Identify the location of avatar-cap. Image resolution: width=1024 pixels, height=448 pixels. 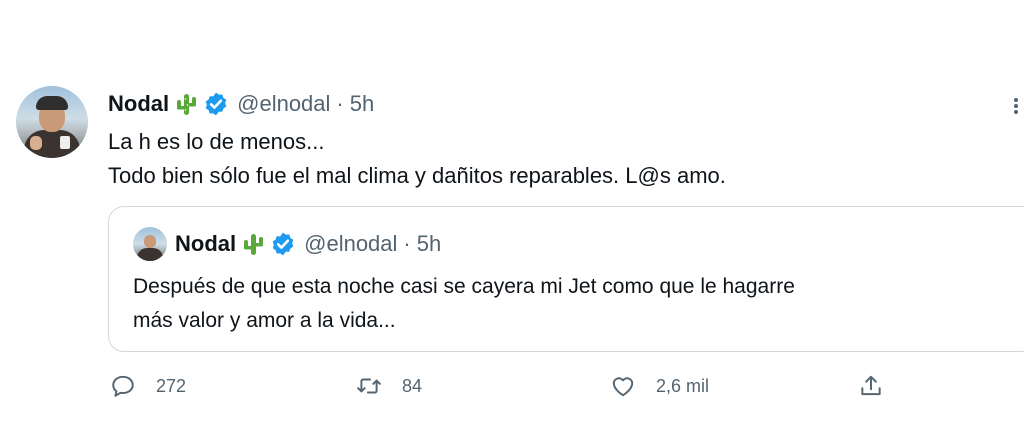
(52, 103).